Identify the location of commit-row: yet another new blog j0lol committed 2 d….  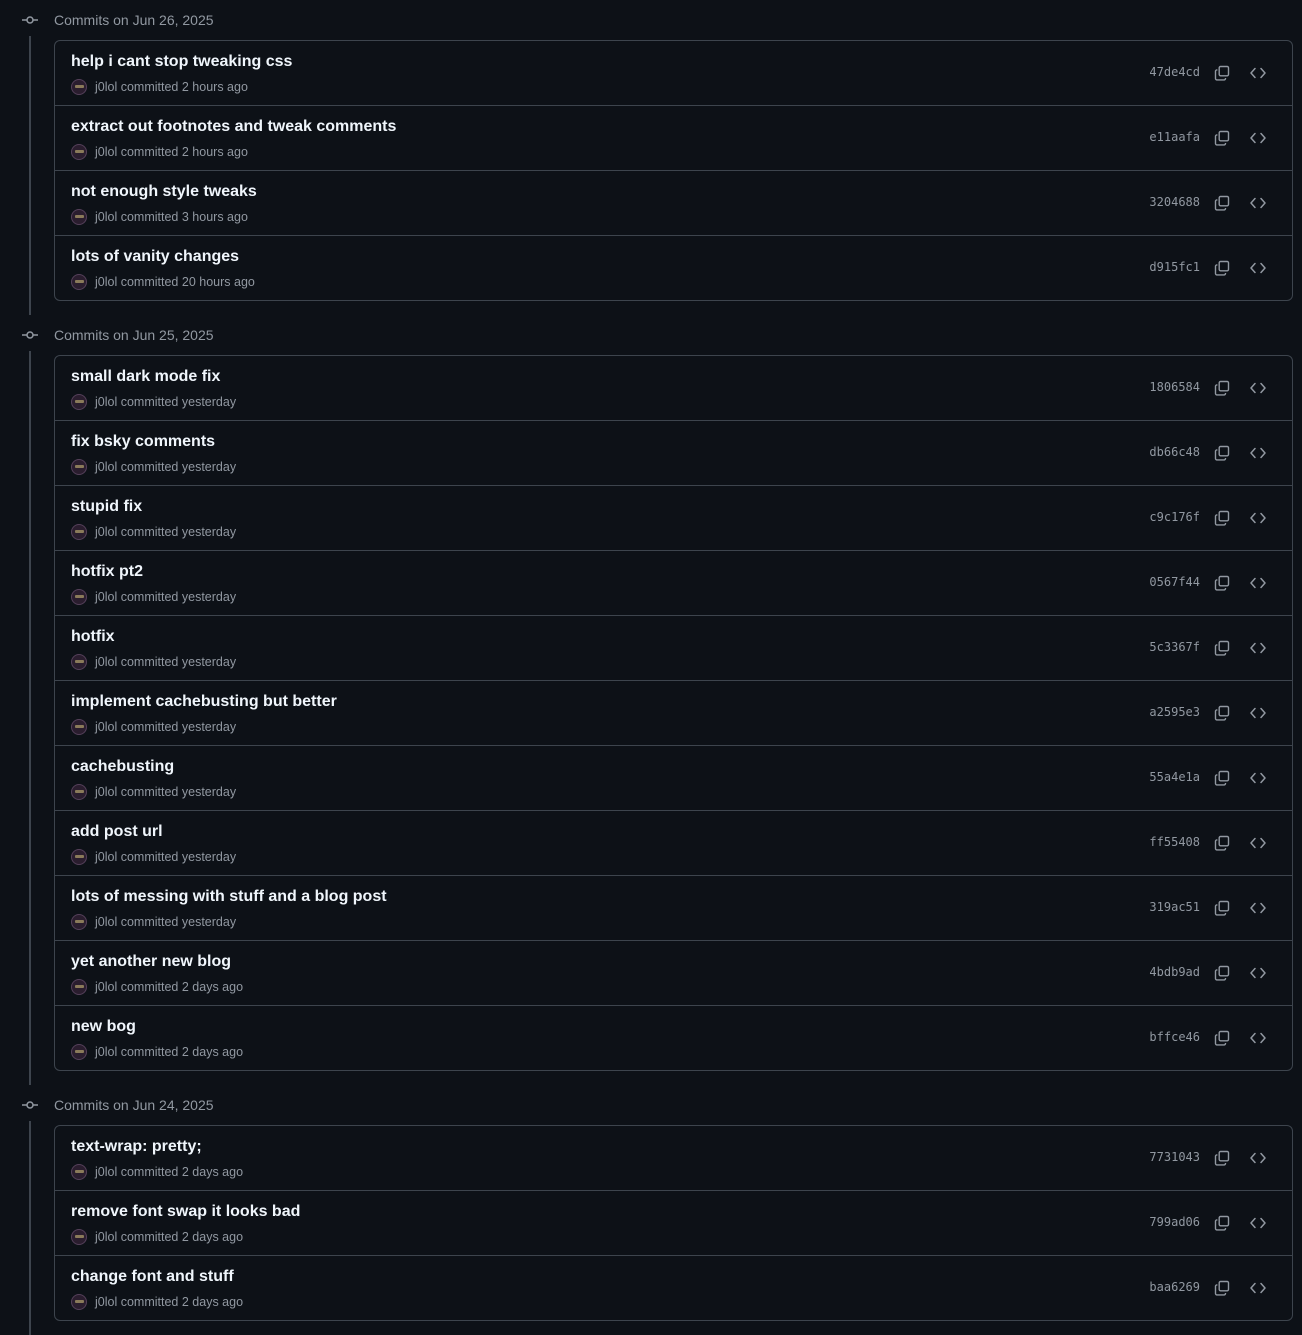
(673, 972).